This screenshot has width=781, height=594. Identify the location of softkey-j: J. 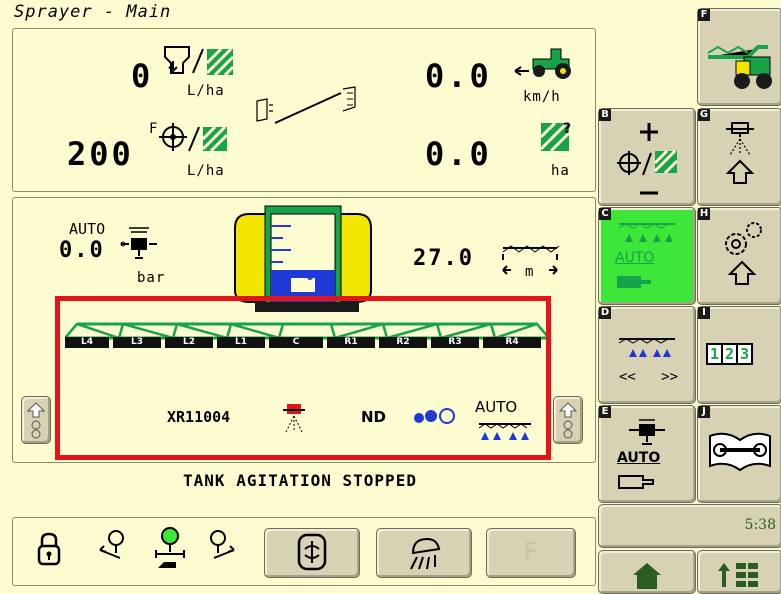
(739, 454).